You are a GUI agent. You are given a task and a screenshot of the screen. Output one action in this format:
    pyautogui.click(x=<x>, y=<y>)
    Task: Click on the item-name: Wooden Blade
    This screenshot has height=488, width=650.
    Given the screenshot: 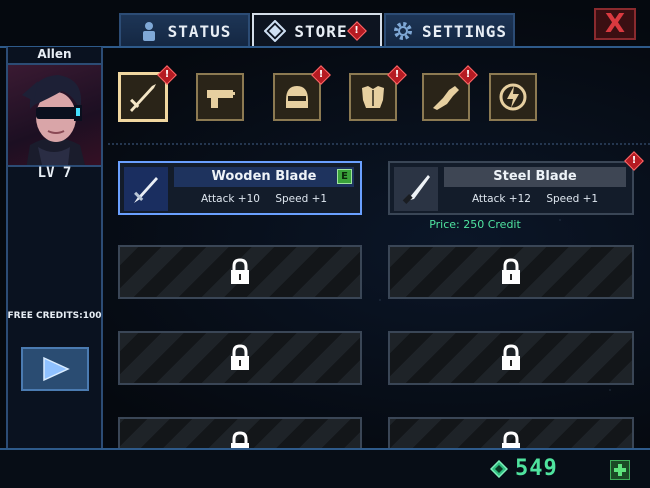 What is the action you would take?
    pyautogui.click(x=264, y=177)
    